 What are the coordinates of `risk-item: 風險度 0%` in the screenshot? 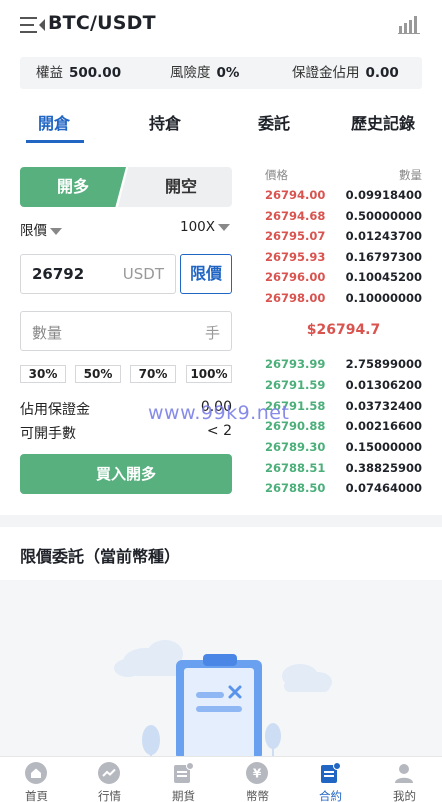 It's located at (204, 73).